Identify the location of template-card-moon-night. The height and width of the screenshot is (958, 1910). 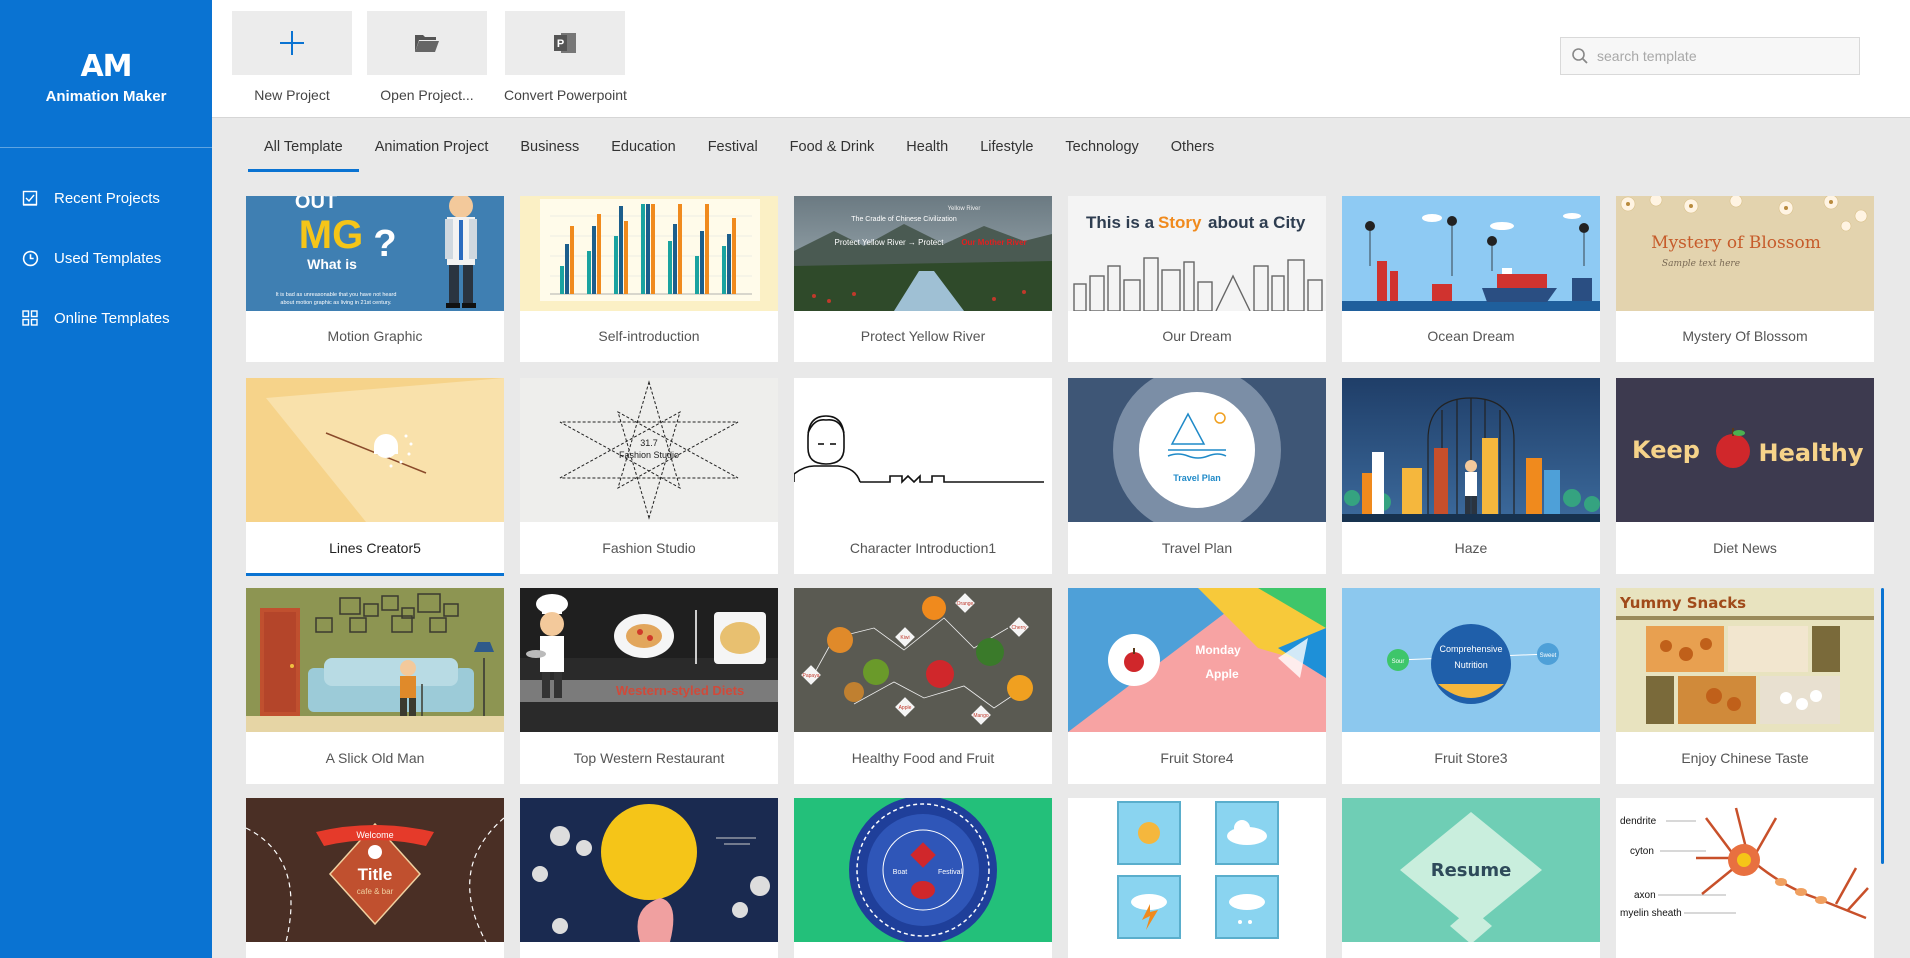
(649, 878).